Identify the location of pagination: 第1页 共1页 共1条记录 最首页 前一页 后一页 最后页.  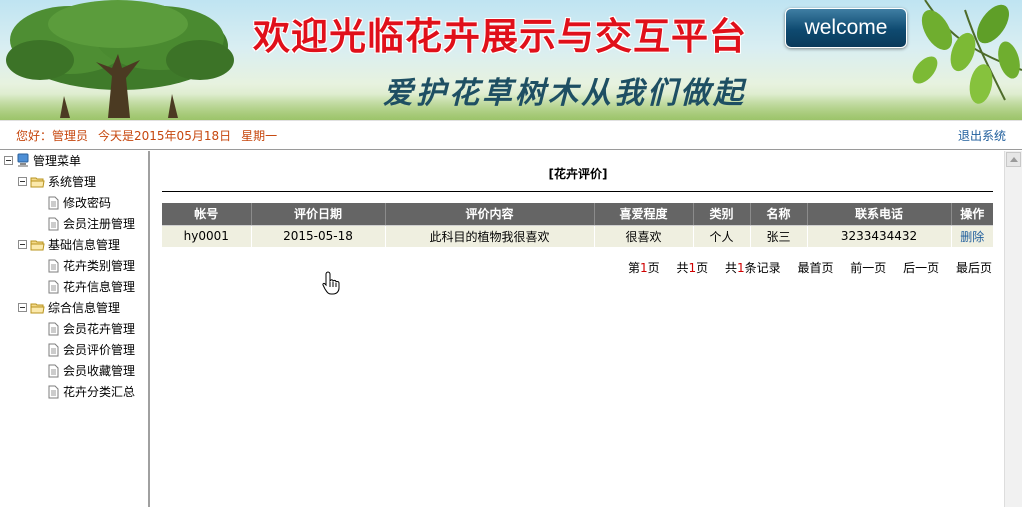
(803, 267).